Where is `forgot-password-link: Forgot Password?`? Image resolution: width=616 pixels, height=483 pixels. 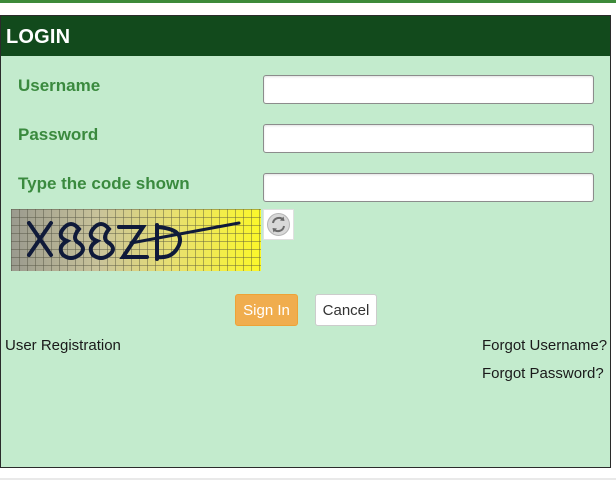 forgot-password-link: Forgot Password? is located at coordinates (543, 373).